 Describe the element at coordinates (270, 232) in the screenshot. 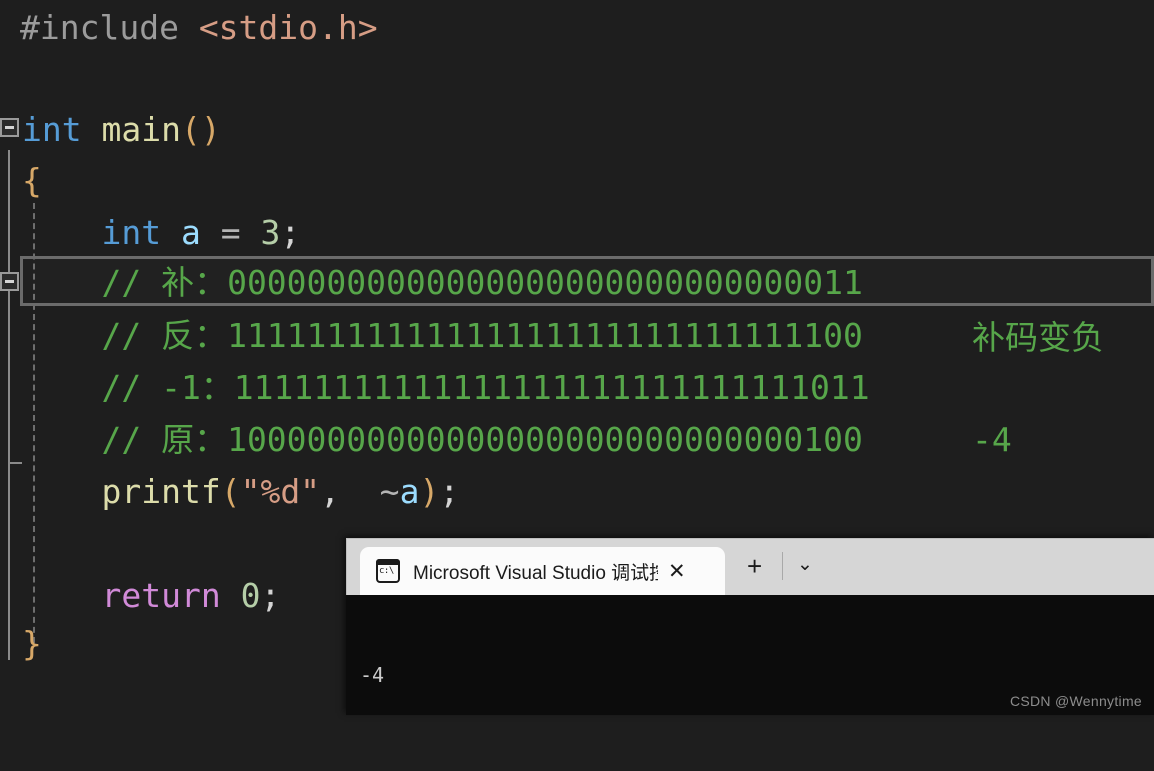

I see `code-token: 3` at that location.